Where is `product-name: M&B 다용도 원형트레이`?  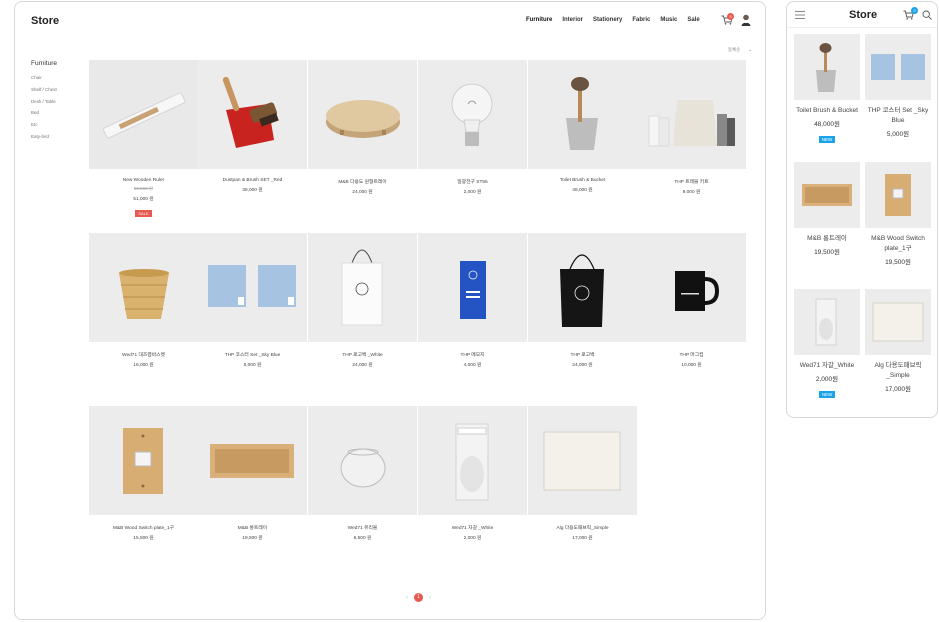 product-name: M&B 다용도 원형트레이 is located at coordinates (362, 181).